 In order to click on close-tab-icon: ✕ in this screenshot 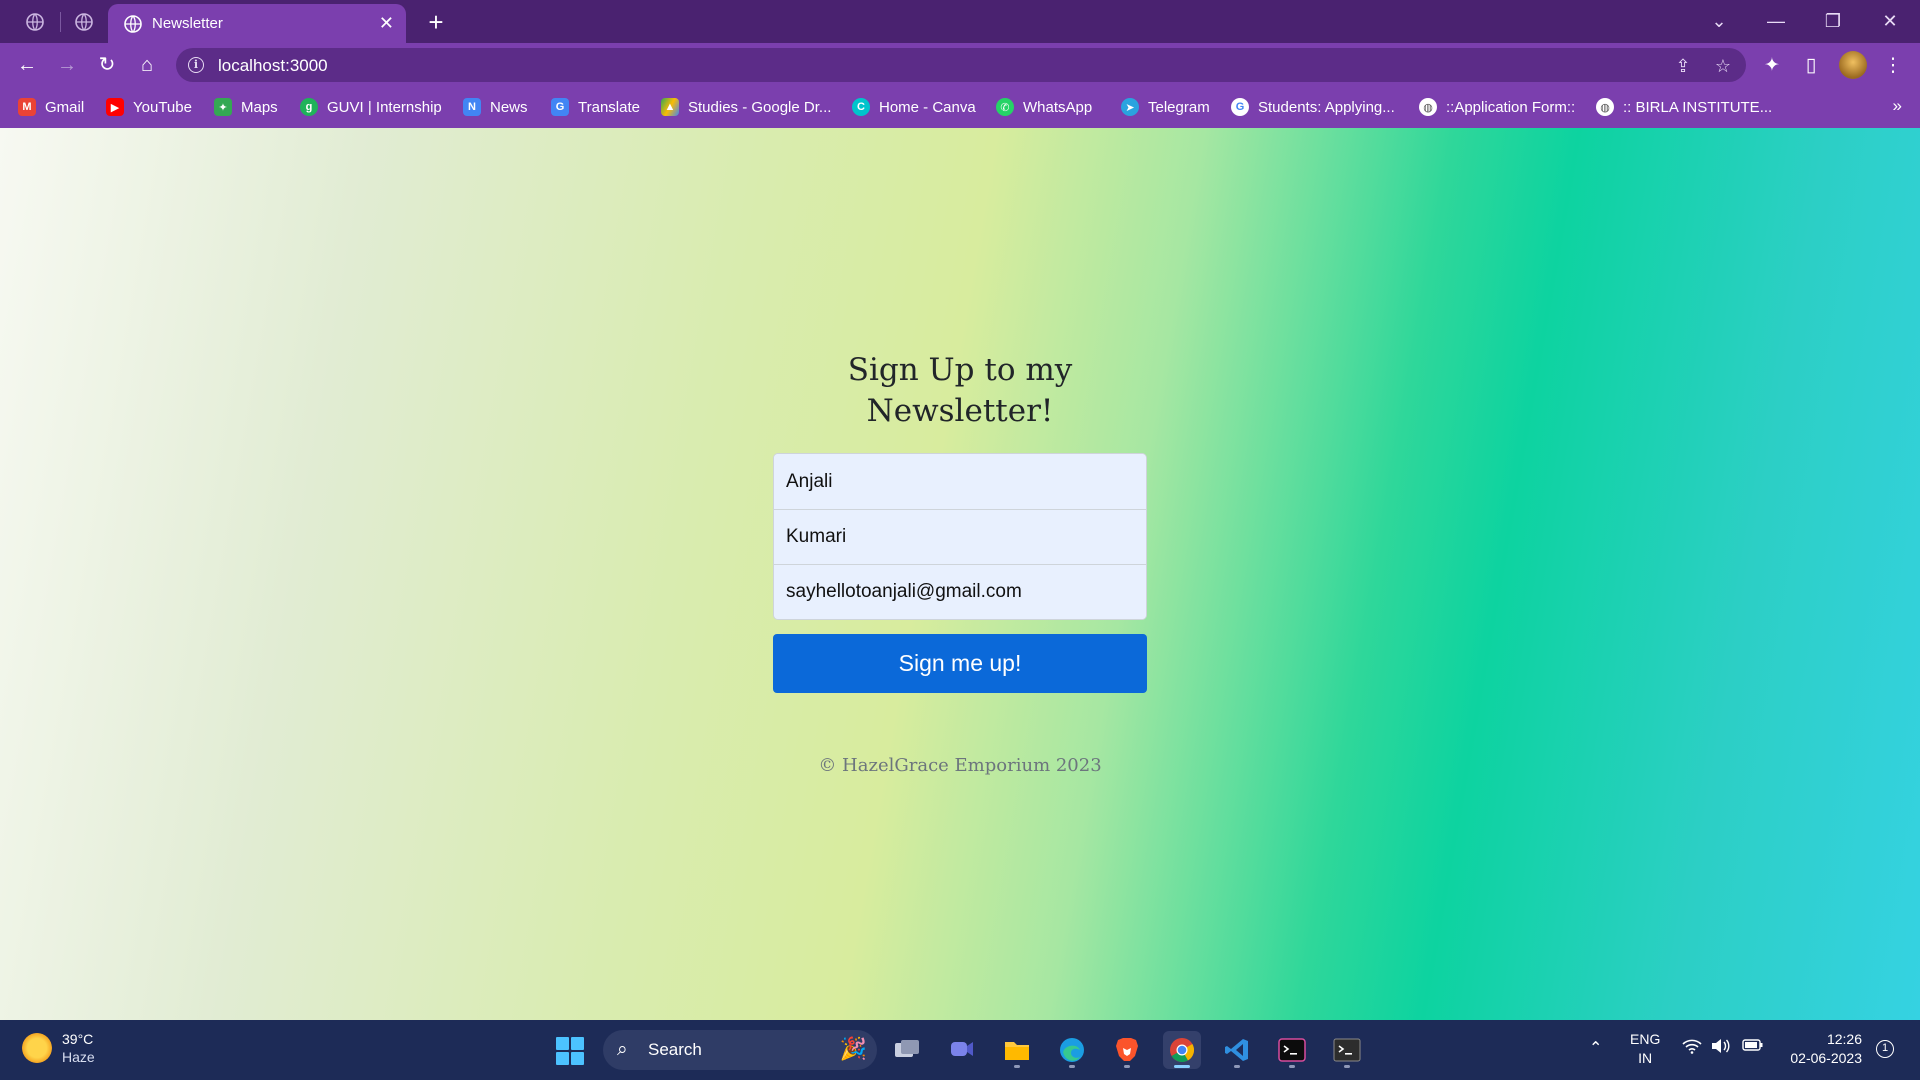, I will do `click(386, 23)`.